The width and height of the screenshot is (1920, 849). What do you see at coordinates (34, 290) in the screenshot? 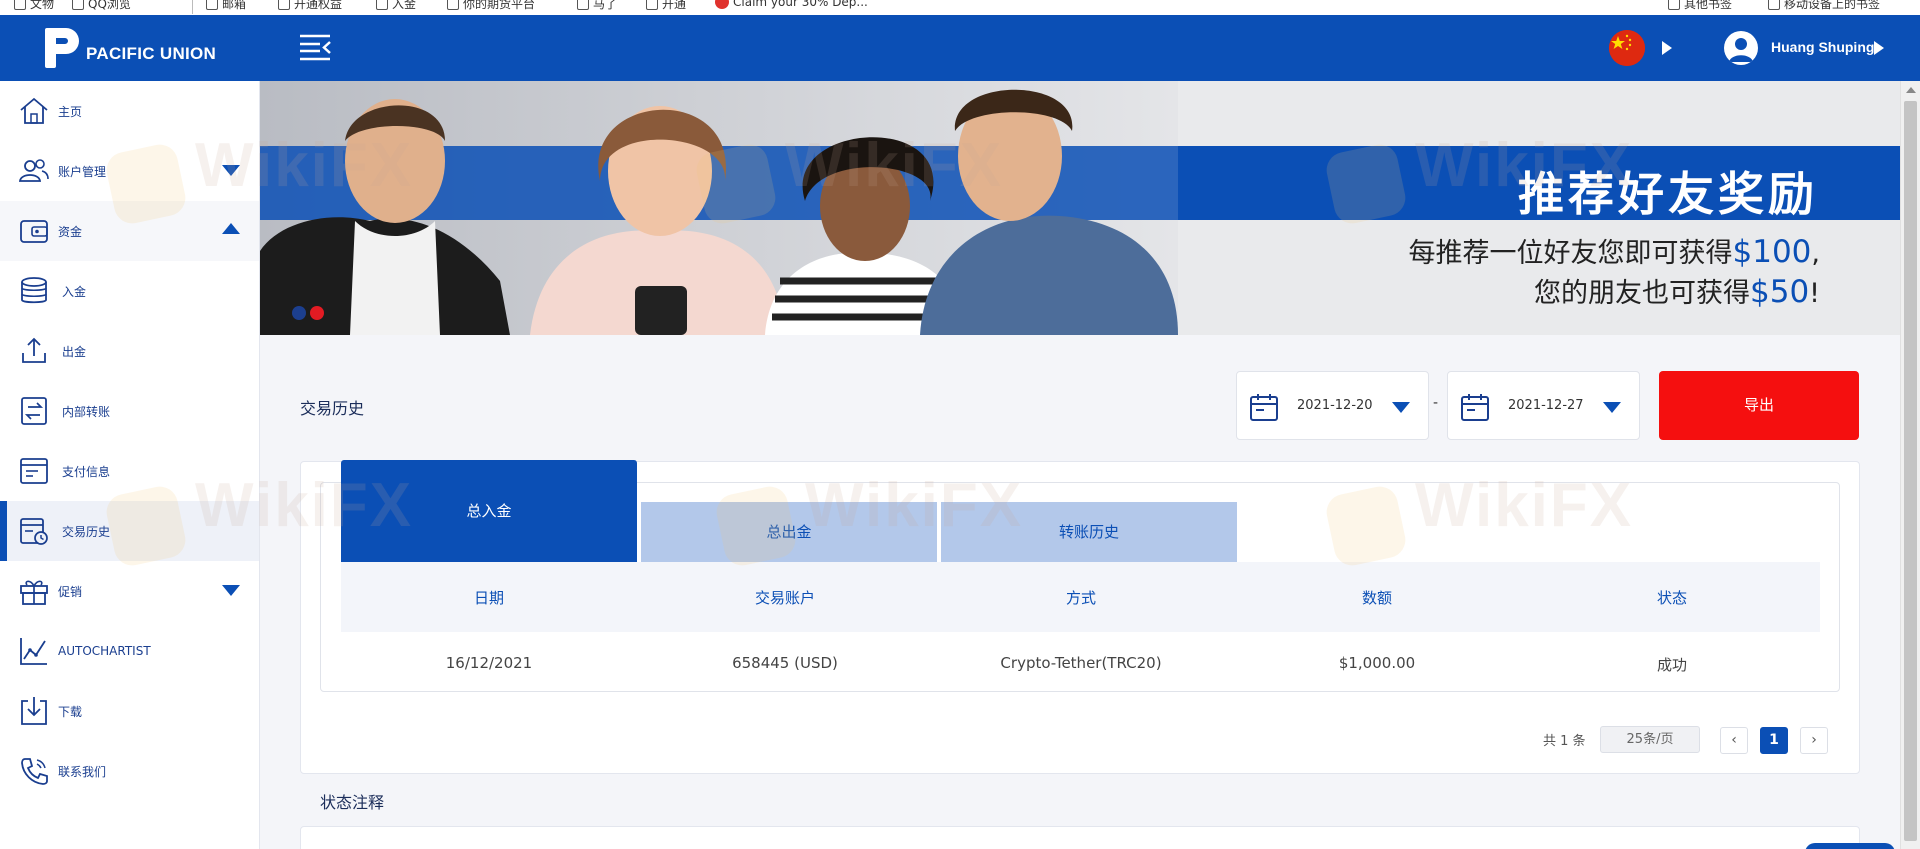
I see `deposit-icon` at bounding box center [34, 290].